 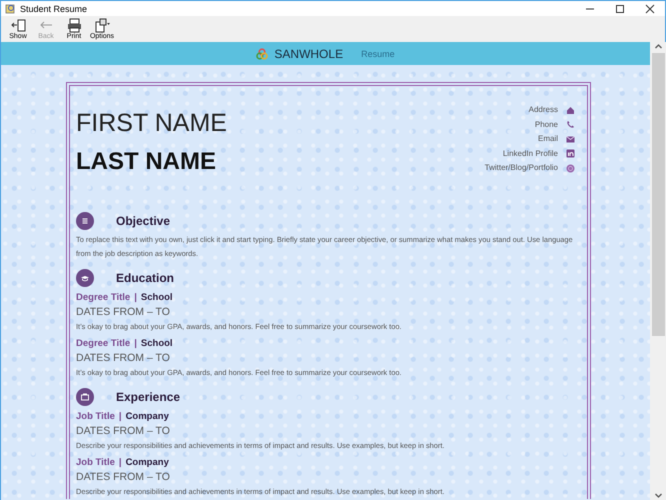 I want to click on contact-label: LinkedIn Profile, so click(x=530, y=154).